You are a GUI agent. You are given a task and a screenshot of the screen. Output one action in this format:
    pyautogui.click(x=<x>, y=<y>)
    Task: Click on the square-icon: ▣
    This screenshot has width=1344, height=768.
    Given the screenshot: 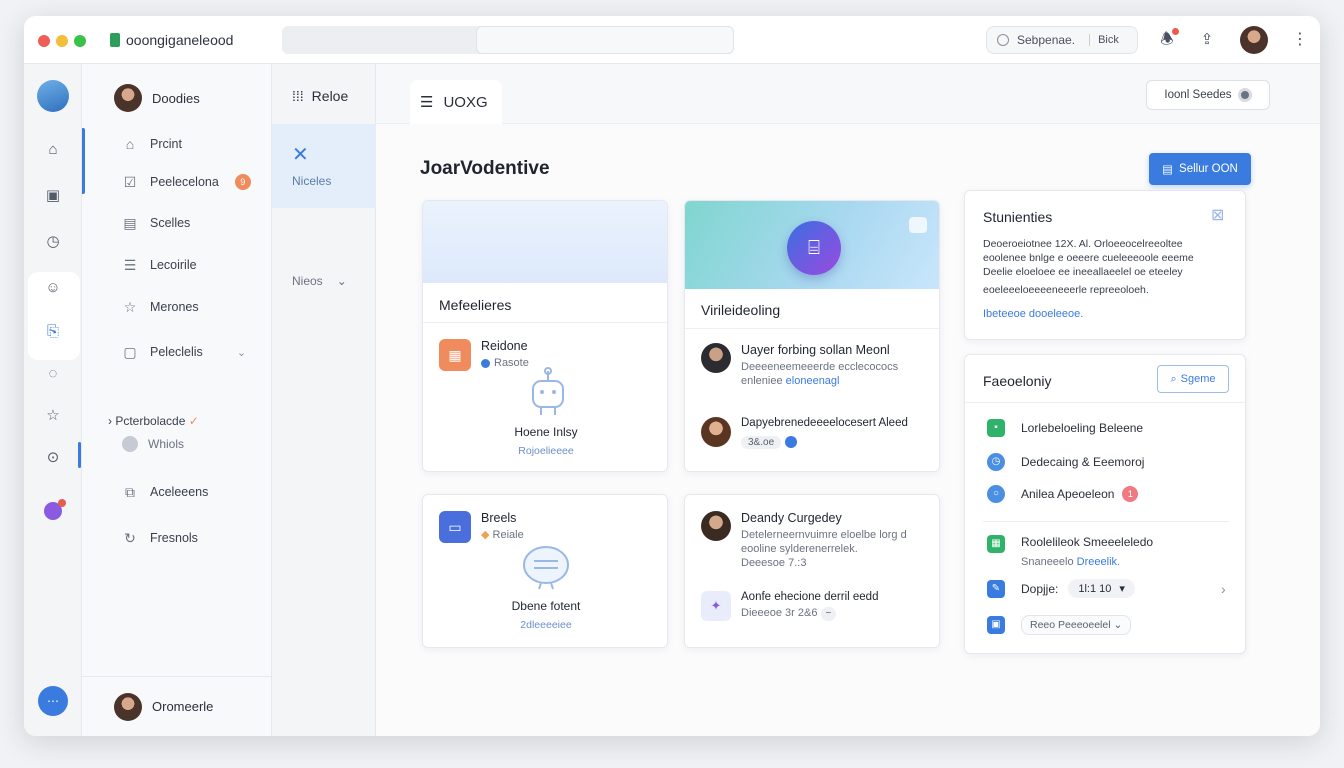 What is the action you would take?
    pyautogui.click(x=53, y=196)
    